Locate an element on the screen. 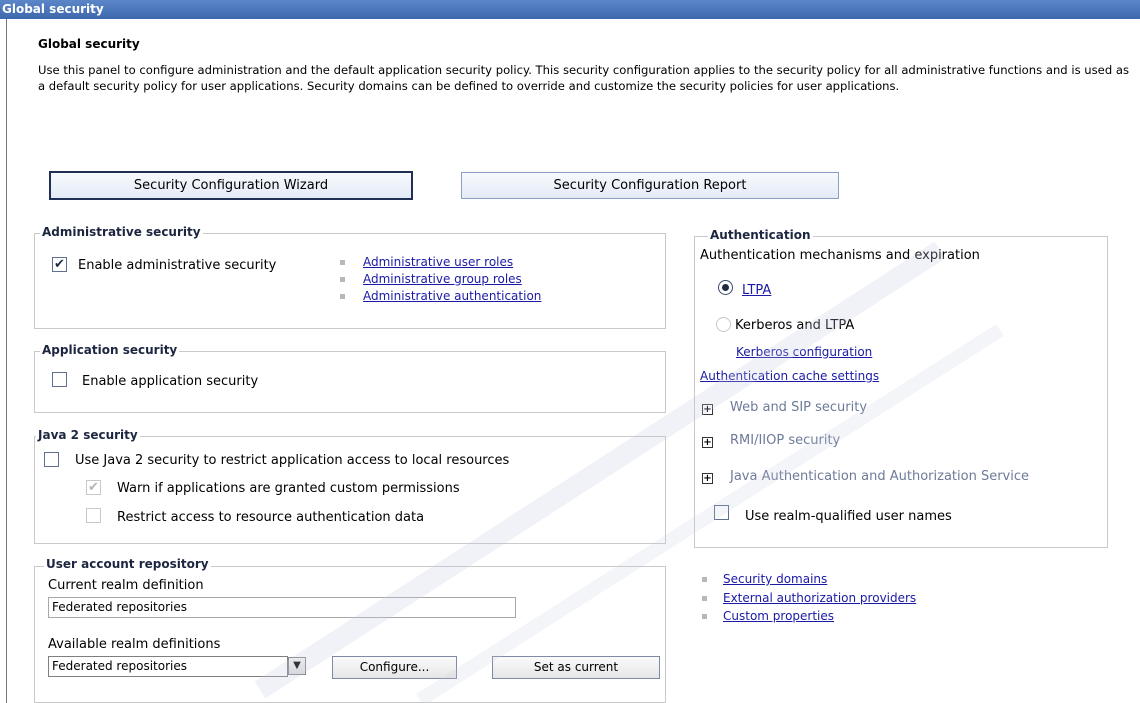 The height and width of the screenshot is (703, 1140). security-domains-link: Security domains is located at coordinates (775, 579).